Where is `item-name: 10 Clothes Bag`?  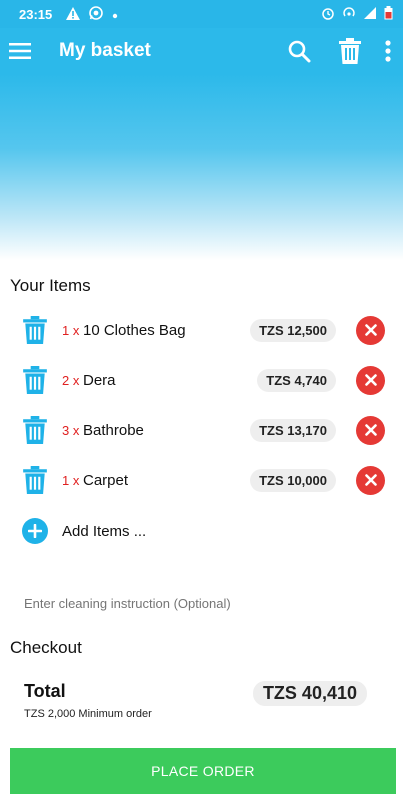 item-name: 10 Clothes Bag is located at coordinates (134, 330).